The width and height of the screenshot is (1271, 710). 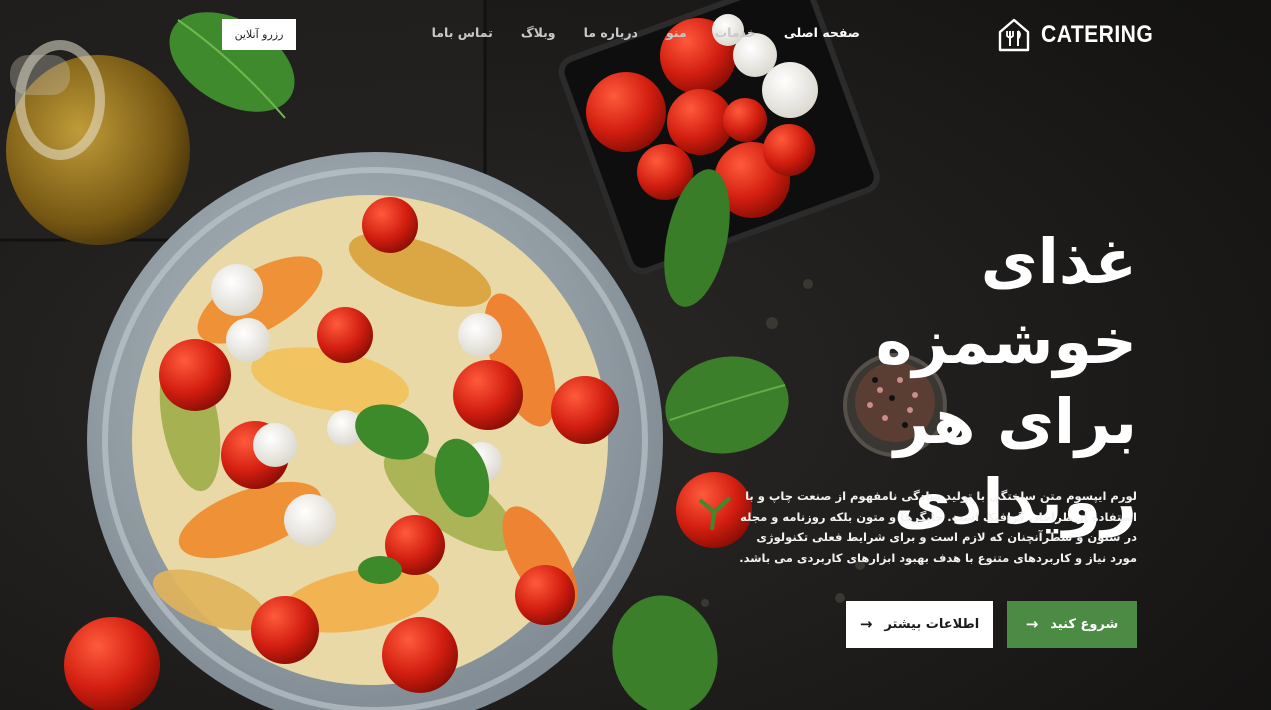 What do you see at coordinates (932, 624) in the screenshot?
I see `more-info-label: اطلاعات بیشتر` at bounding box center [932, 624].